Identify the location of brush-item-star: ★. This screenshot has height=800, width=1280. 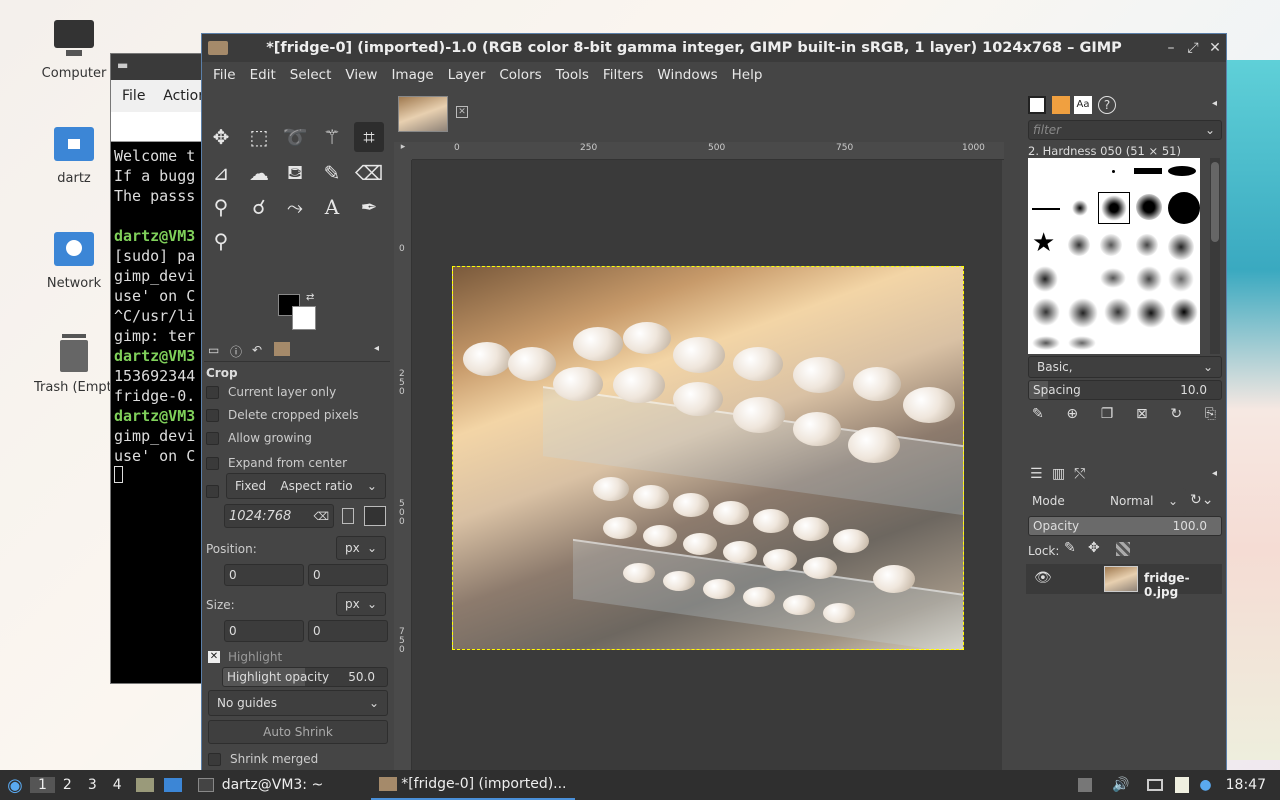
(1043, 243).